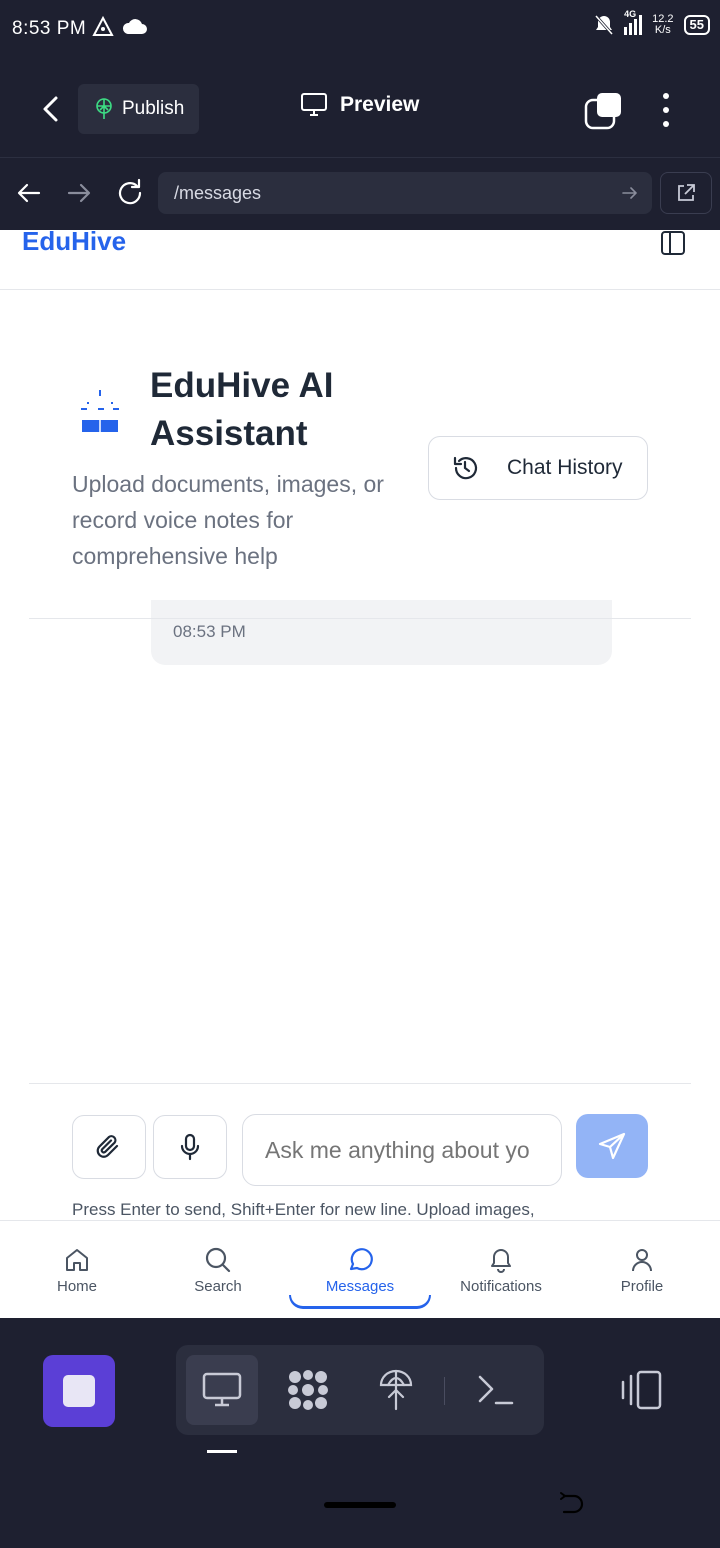  I want to click on nav-search-label: Search, so click(218, 1286).